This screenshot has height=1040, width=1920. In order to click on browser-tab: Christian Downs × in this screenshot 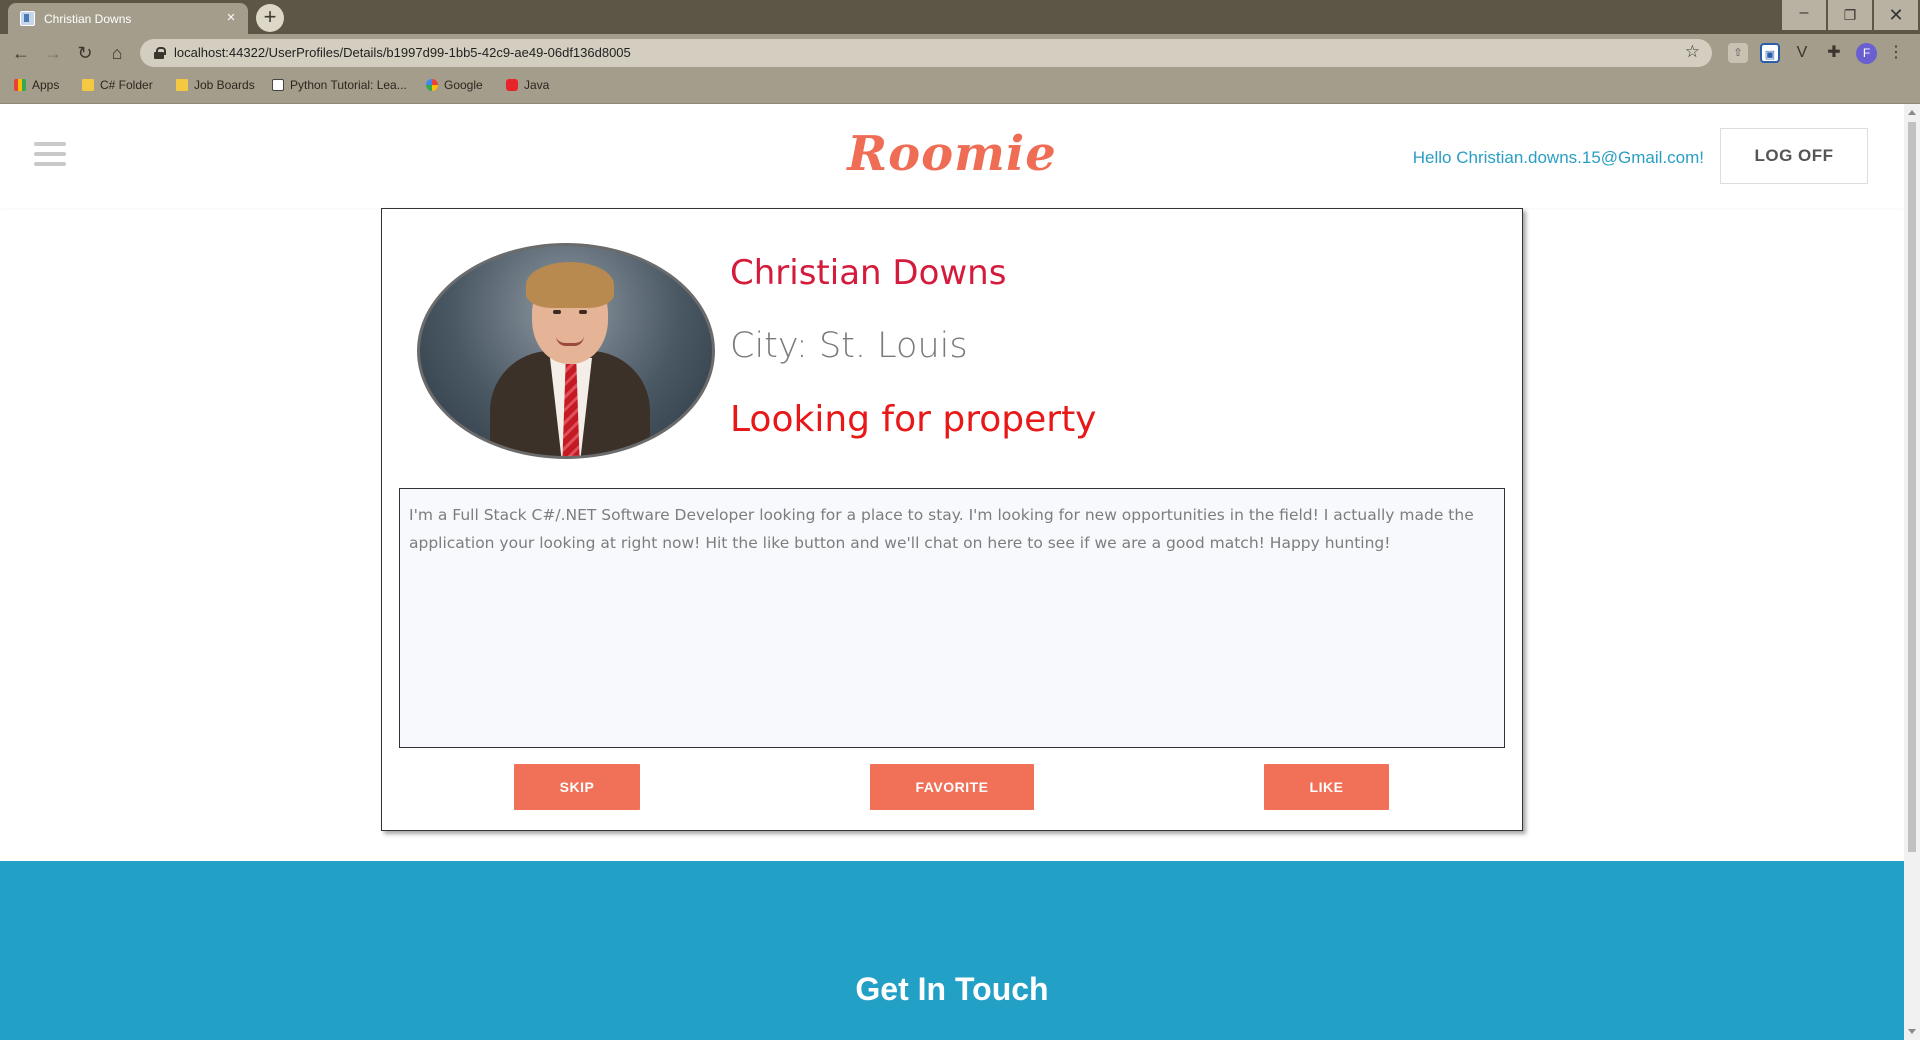, I will do `click(128, 18)`.